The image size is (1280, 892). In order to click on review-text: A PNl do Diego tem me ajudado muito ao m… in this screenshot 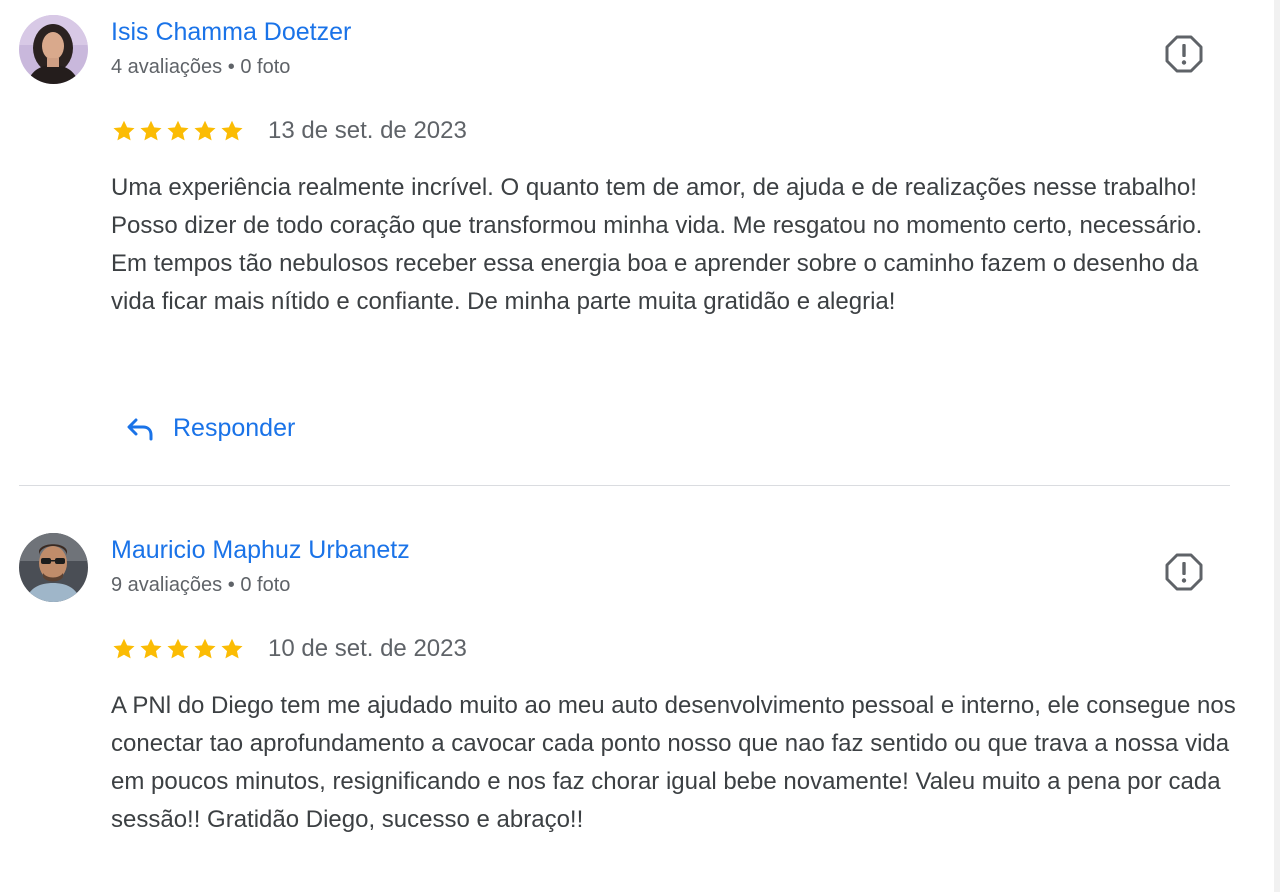, I will do `click(673, 762)`.